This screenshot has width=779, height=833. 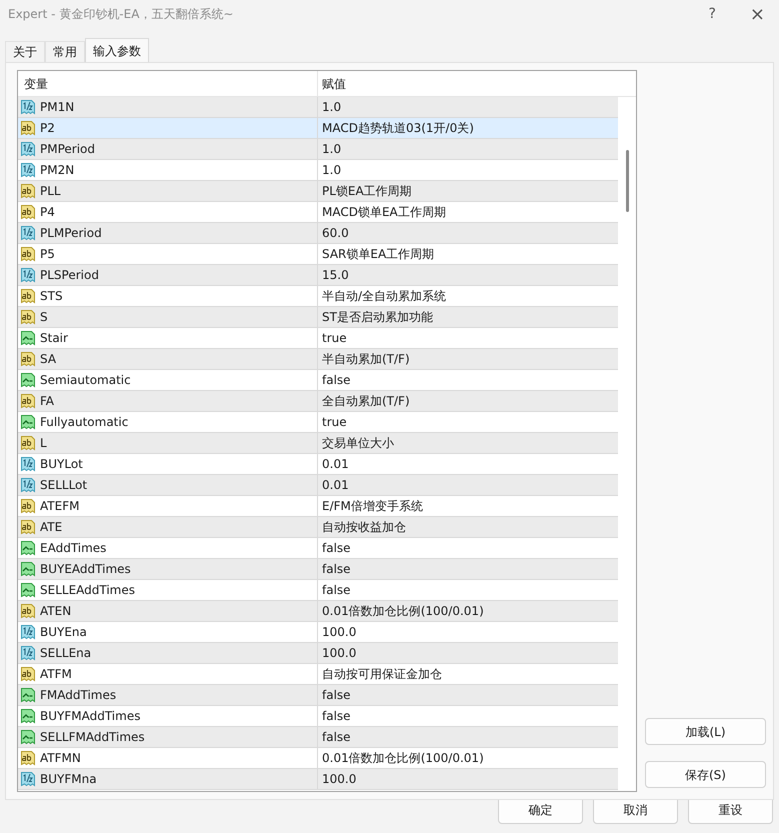 What do you see at coordinates (318, 128) in the screenshot?
I see `table-row: P2 MACD趋势轨道03(1开/0关)` at bounding box center [318, 128].